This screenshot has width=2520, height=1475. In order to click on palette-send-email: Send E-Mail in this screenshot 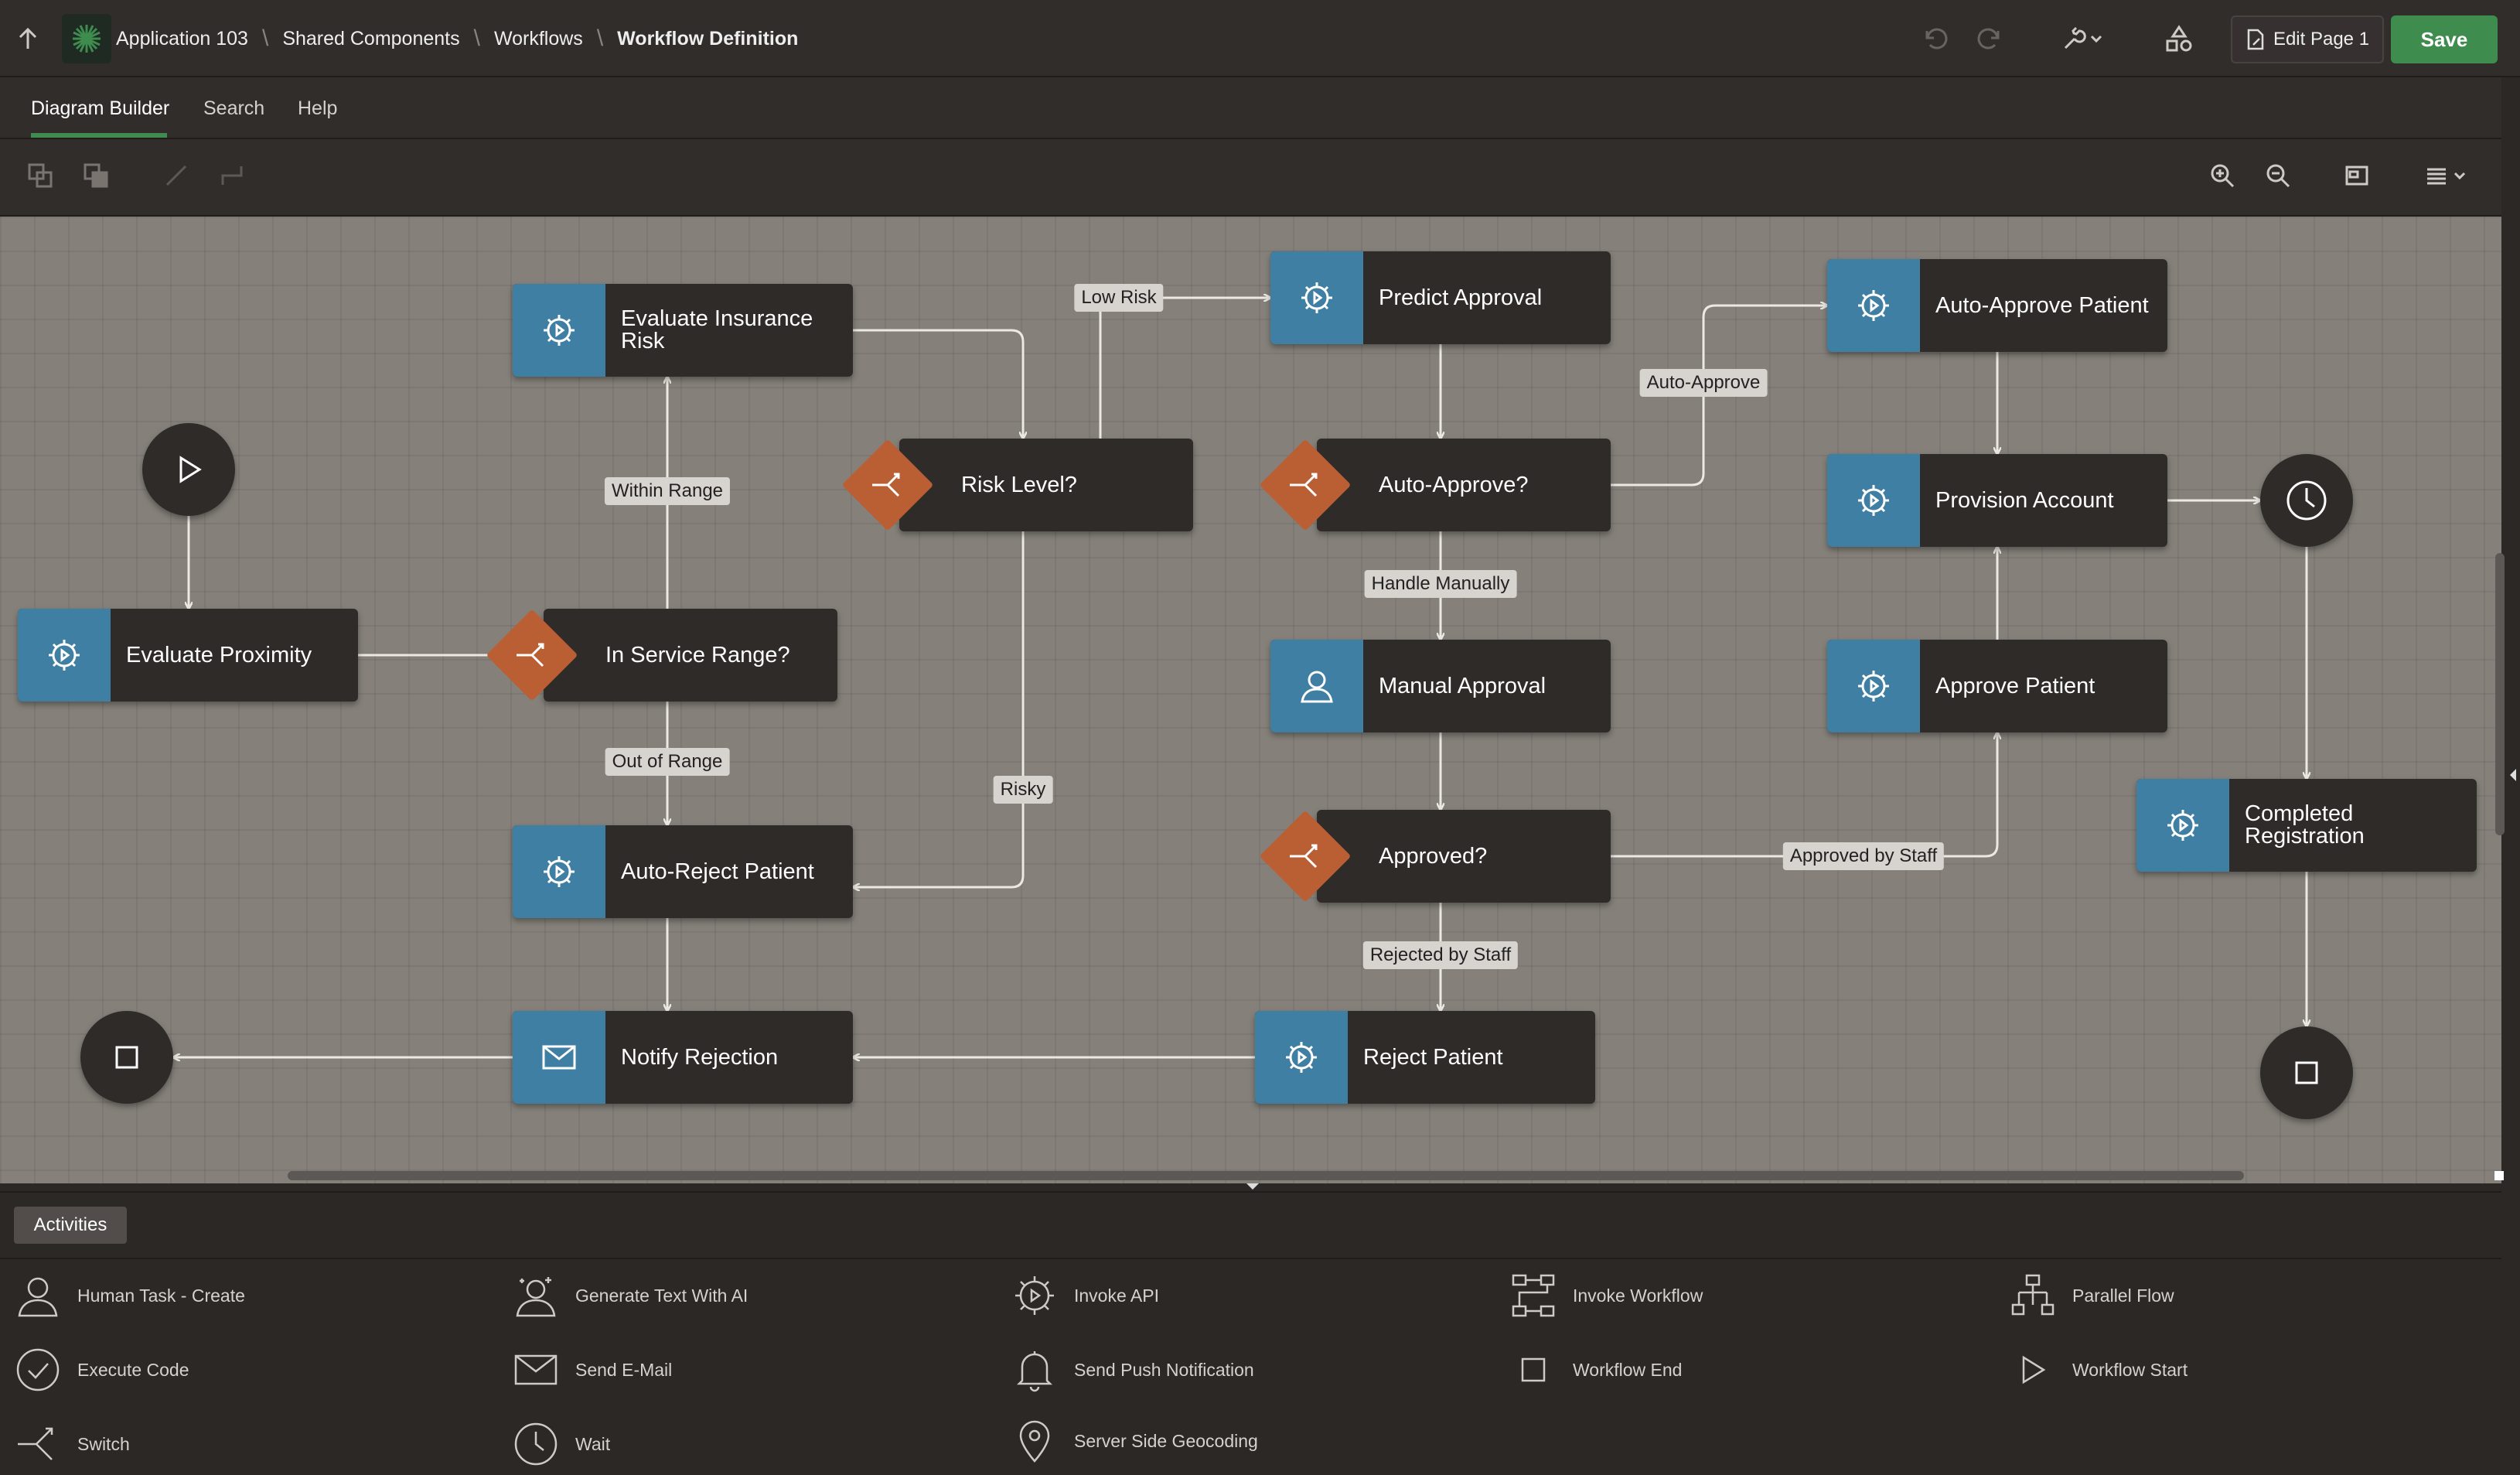, I will do `click(592, 1369)`.